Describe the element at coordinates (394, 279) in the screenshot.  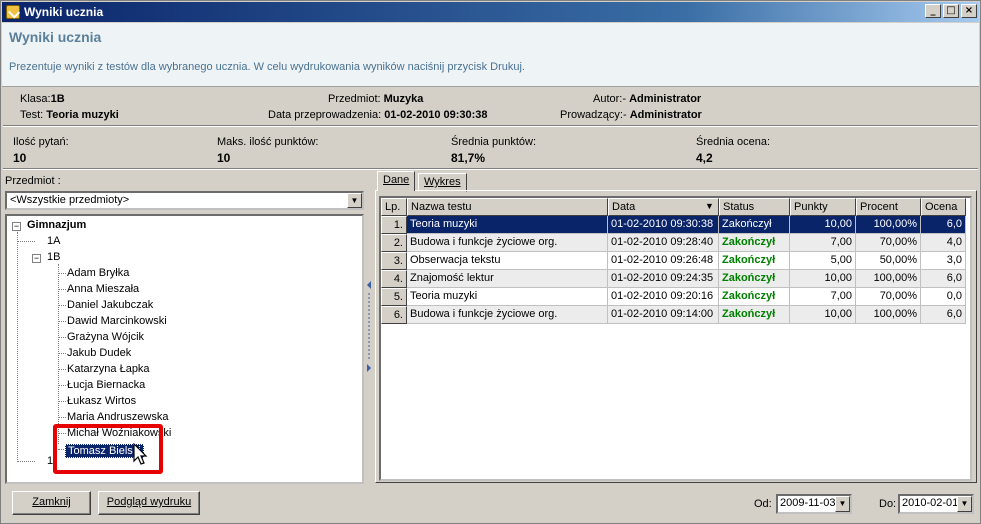
I see `table-cell: 4.` at that location.